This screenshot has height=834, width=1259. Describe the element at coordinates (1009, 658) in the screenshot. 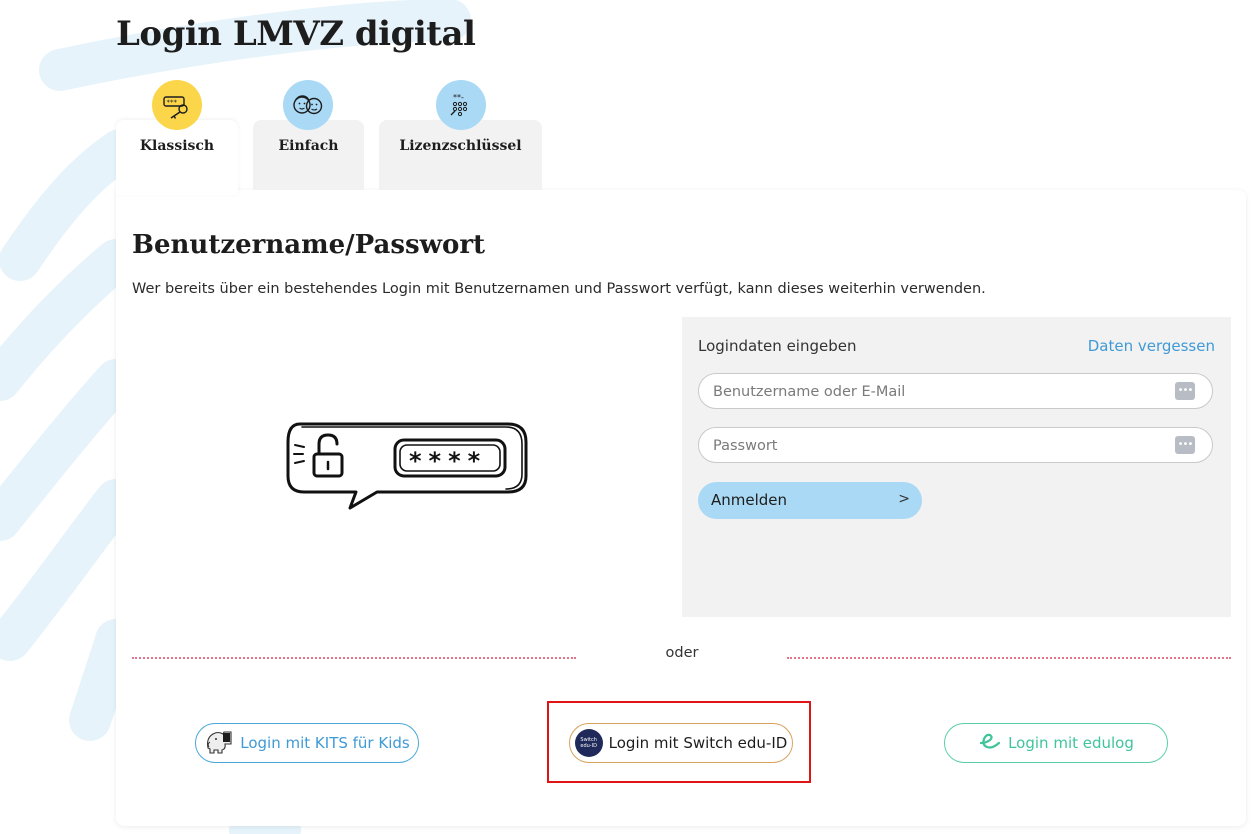

I see `divider-line-right` at that location.